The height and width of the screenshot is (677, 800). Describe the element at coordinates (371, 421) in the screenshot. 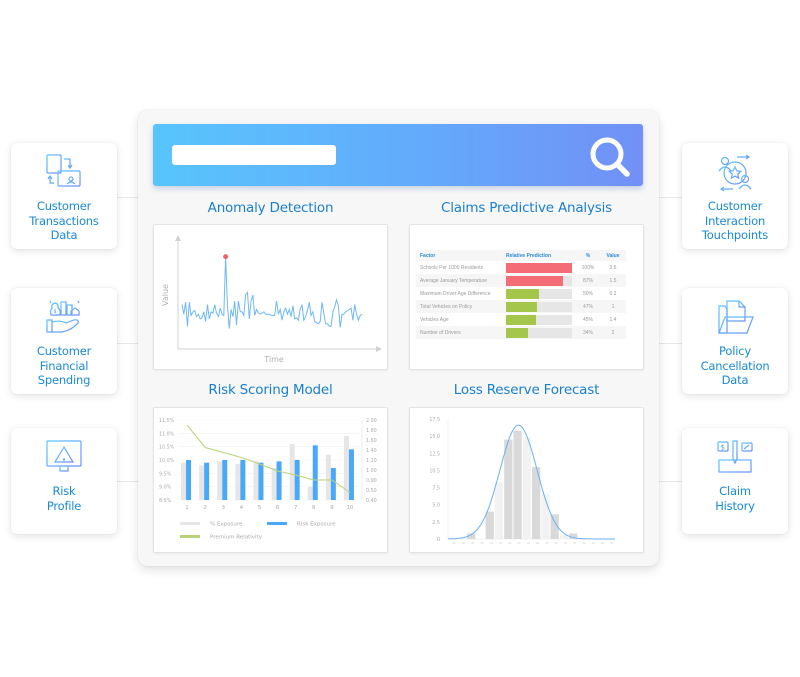

I see `y-right-tick-label: 2.00` at that location.